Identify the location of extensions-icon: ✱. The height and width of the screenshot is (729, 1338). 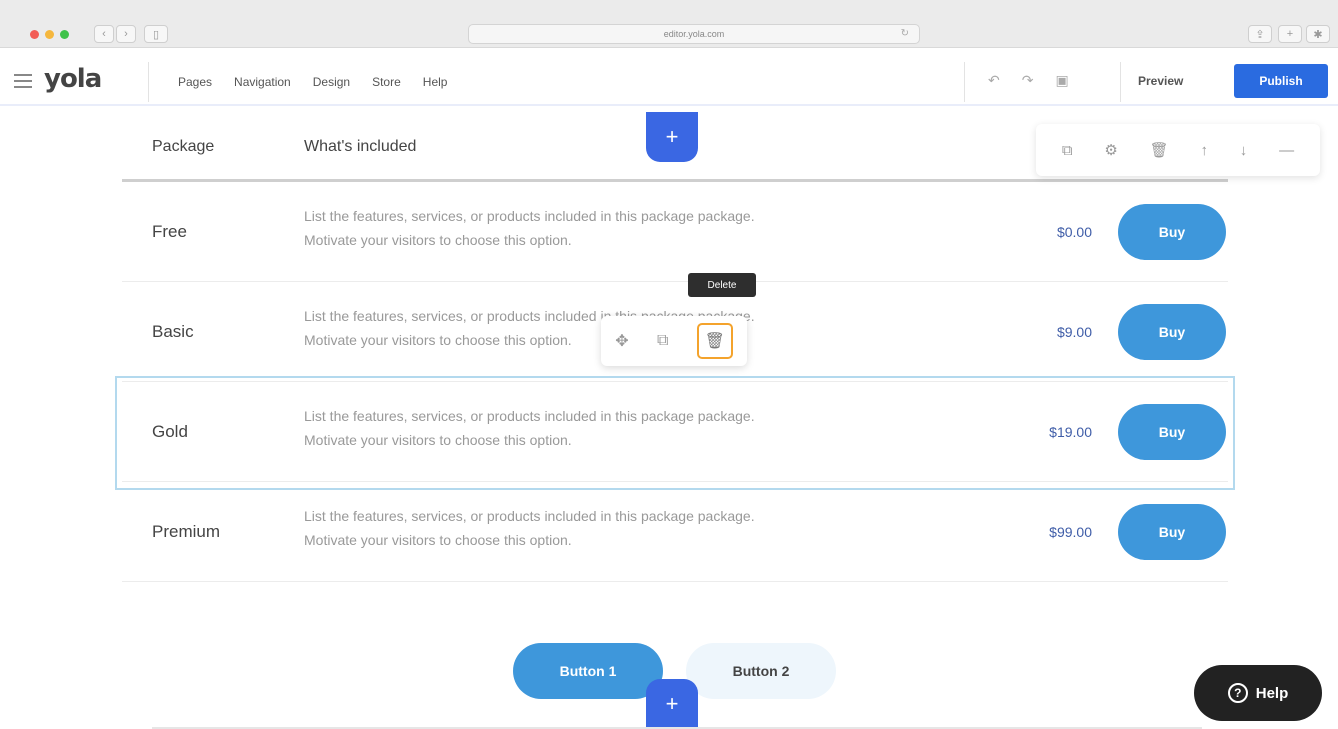
(1318, 34).